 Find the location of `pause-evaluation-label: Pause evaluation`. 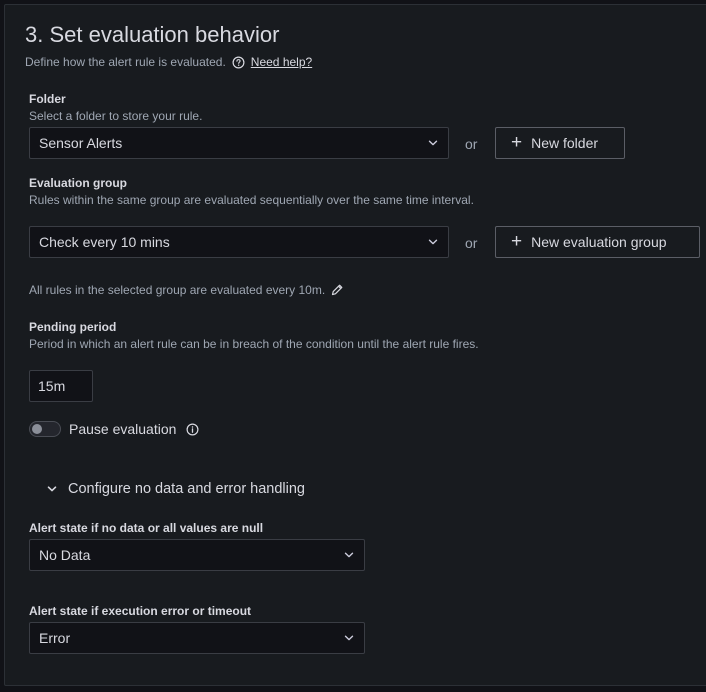

pause-evaluation-label: Pause evaluation is located at coordinates (123, 429).